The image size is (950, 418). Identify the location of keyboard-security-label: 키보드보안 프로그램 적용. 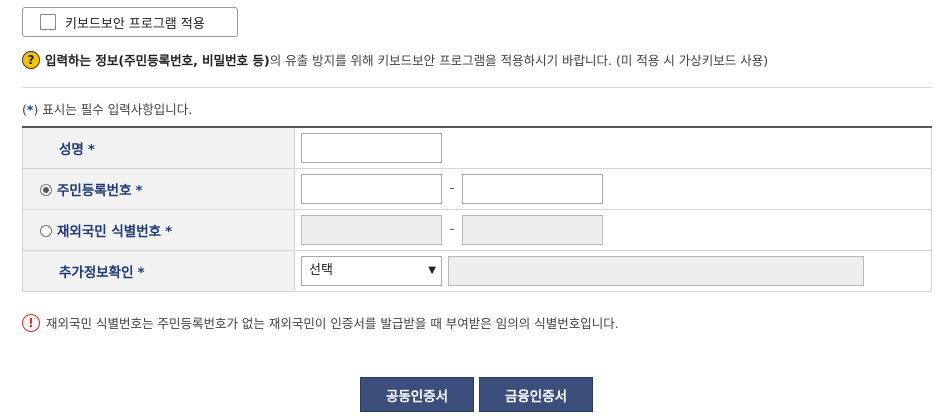
(135, 24).